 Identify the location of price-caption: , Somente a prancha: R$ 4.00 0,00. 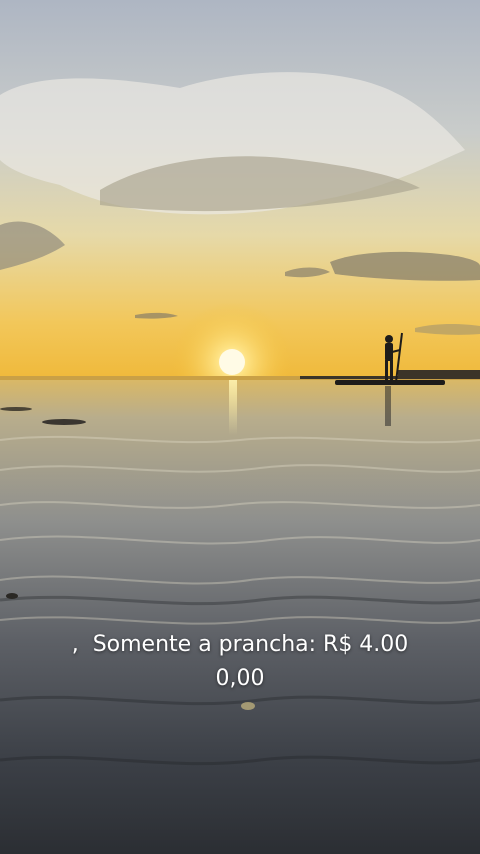
(240, 662).